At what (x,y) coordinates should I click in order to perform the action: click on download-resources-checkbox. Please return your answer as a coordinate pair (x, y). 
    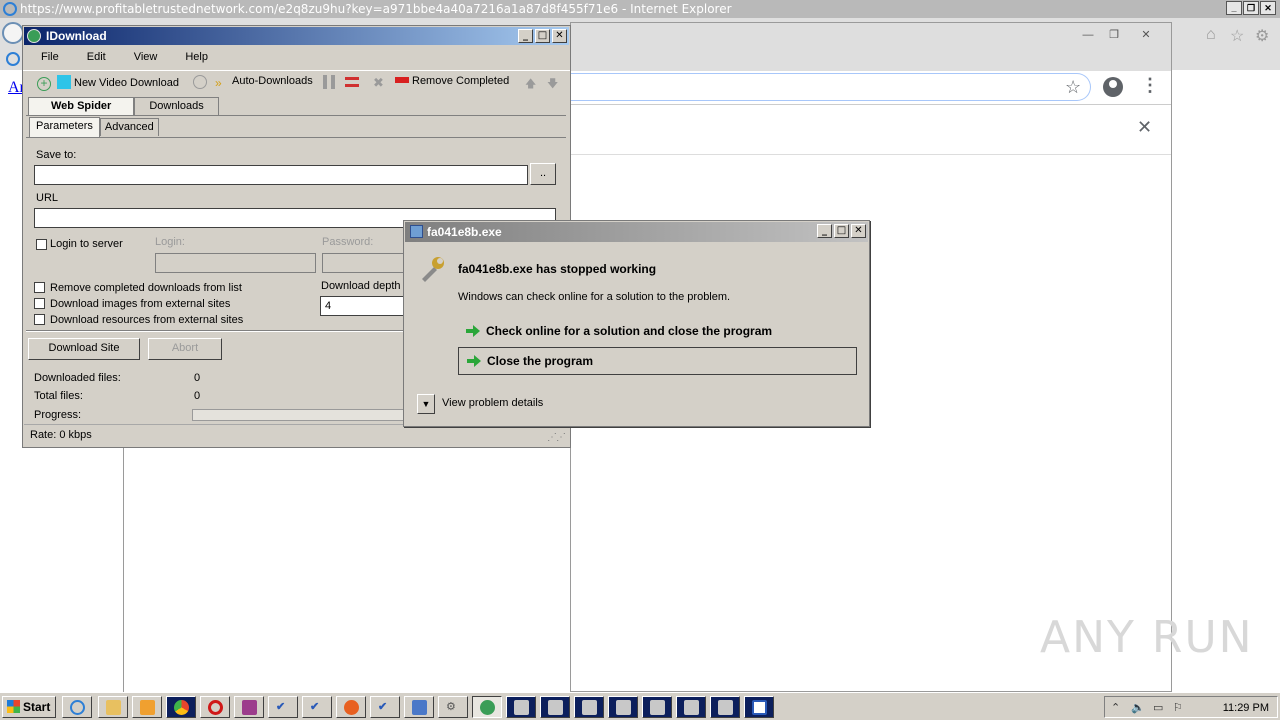
    Looking at the image, I should click on (39, 319).